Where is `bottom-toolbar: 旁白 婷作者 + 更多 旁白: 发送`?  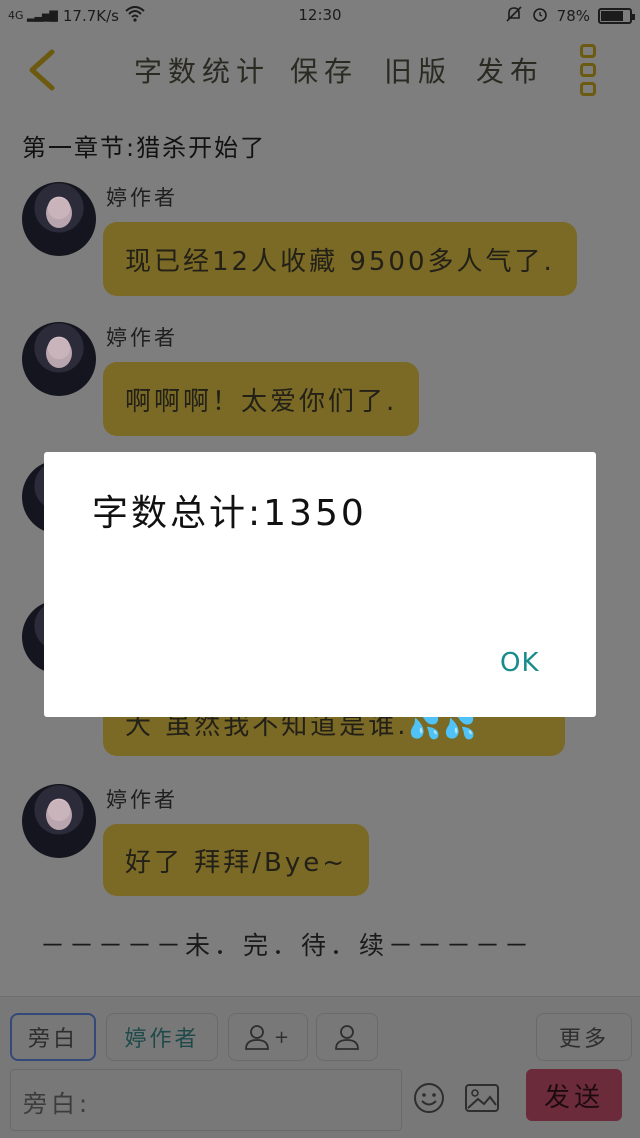 bottom-toolbar: 旁白 婷作者 + 更多 旁白: 发送 is located at coordinates (320, 1067).